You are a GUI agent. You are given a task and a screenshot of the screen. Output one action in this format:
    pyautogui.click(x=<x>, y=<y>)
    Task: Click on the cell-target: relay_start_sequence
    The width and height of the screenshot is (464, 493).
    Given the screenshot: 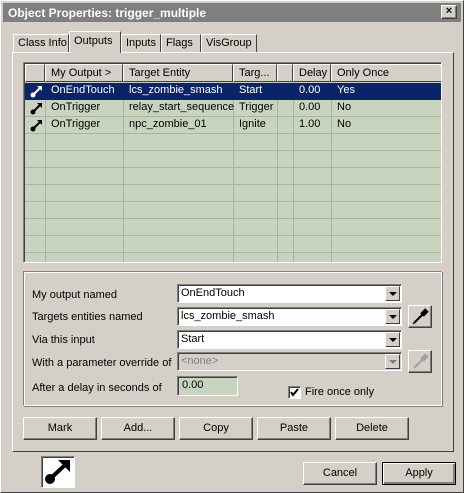 What is the action you would take?
    pyautogui.click(x=181, y=107)
    